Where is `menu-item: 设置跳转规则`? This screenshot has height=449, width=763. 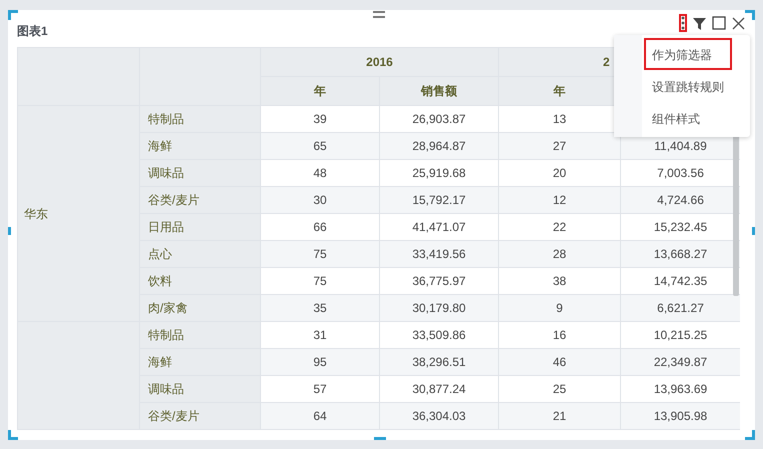
menu-item: 设置跳转规则 is located at coordinates (688, 86).